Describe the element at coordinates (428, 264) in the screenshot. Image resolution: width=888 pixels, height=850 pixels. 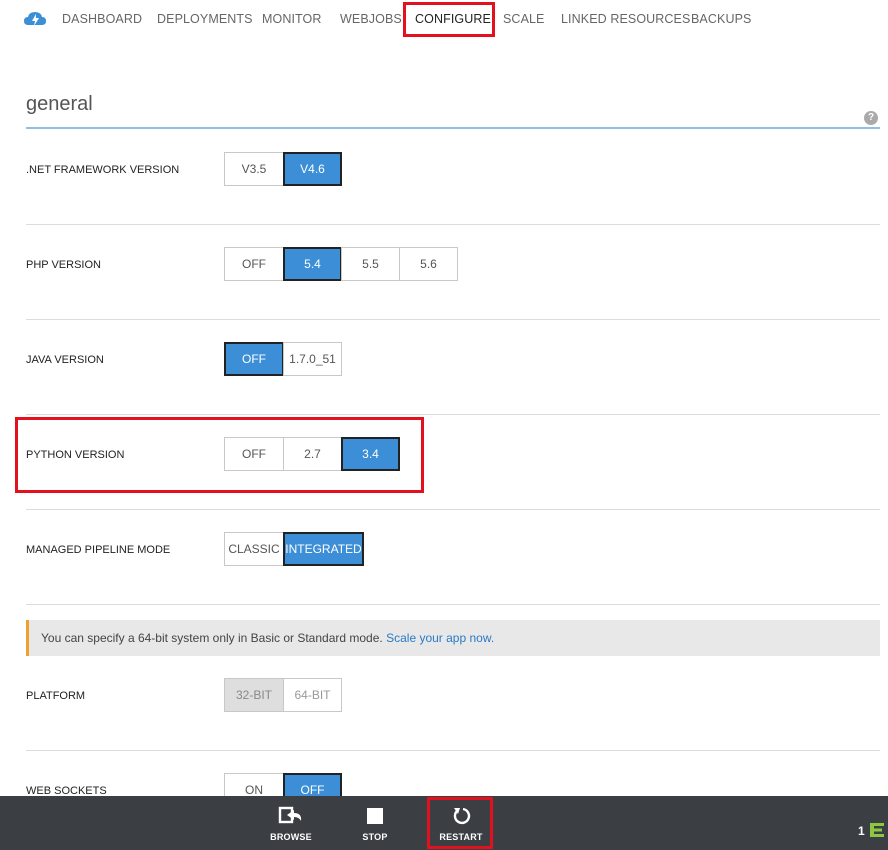
I see `php-option-56: 5.6` at that location.